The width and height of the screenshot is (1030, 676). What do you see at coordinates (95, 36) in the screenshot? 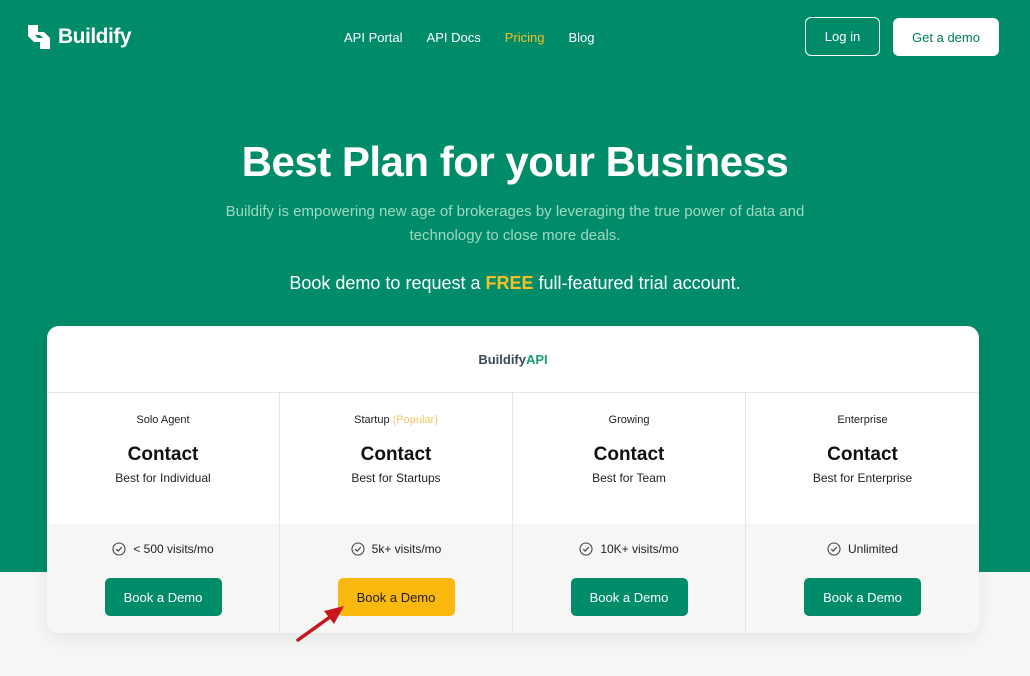
I see `brand-name: Buildify` at bounding box center [95, 36].